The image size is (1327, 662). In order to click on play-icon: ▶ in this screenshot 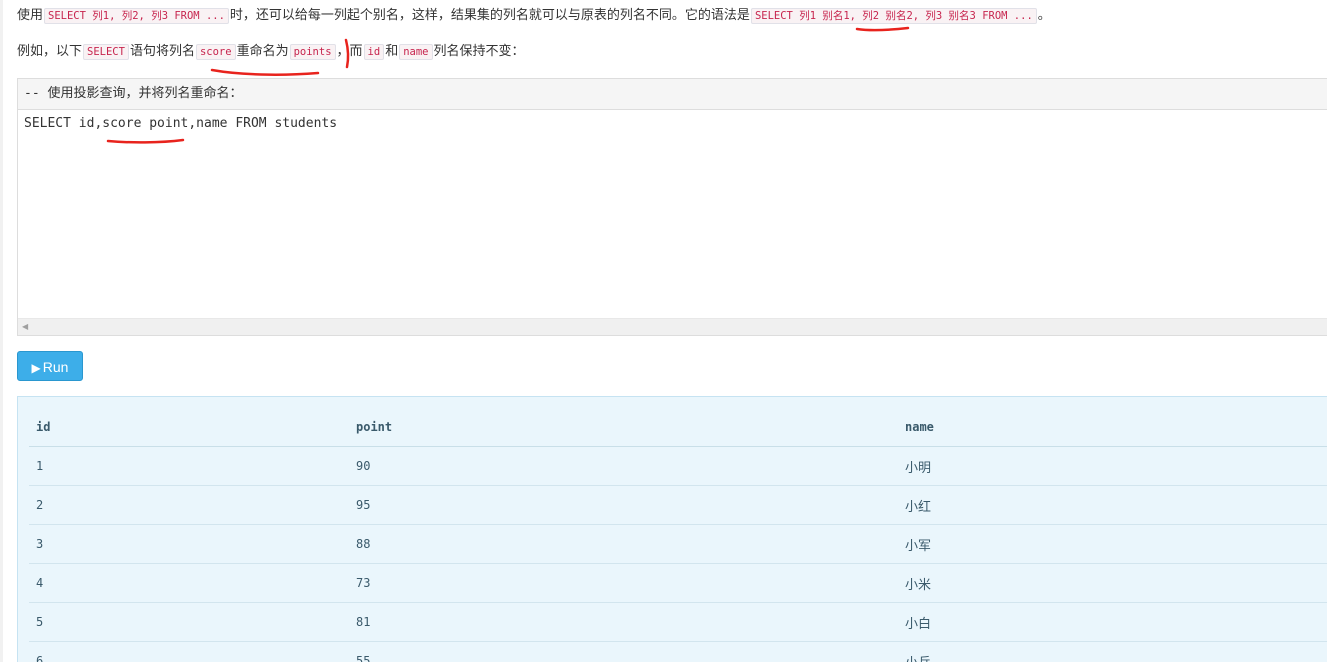, I will do `click(36, 368)`.